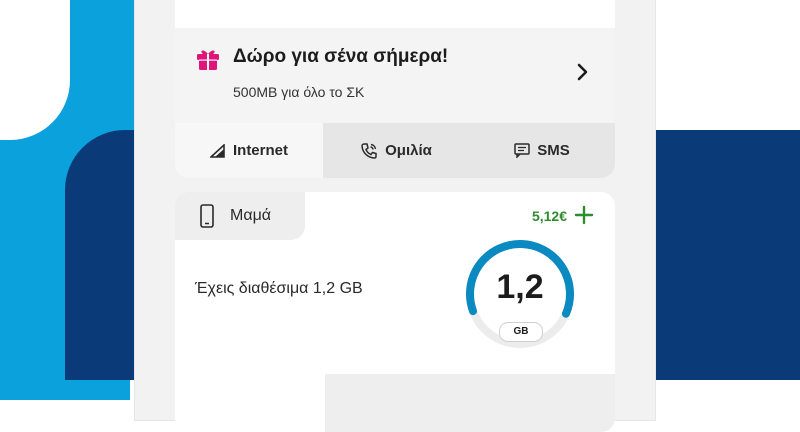 The width and height of the screenshot is (800, 432). I want to click on plus-icon, so click(584, 215).